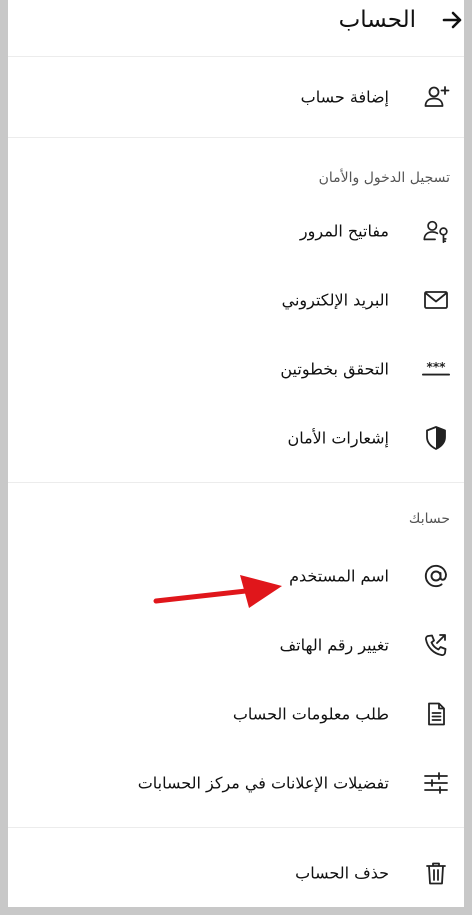 The height and width of the screenshot is (915, 472). What do you see at coordinates (344, 230) in the screenshot?
I see `passkeys-label: مفاتيح المرور` at bounding box center [344, 230].